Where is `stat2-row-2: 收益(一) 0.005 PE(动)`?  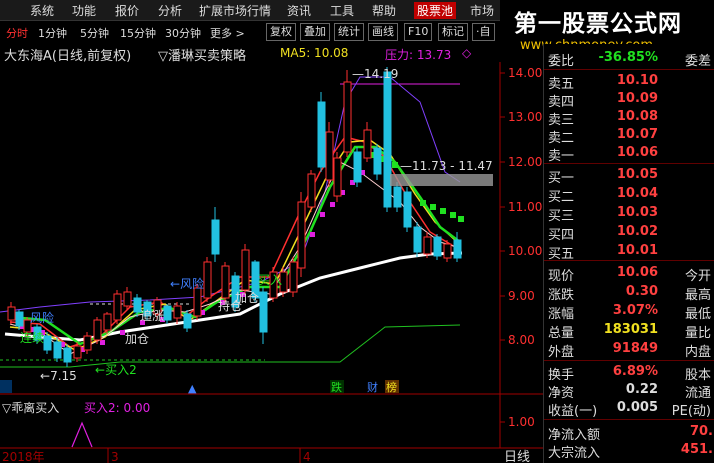 stat2-row-2: 收益(一) 0.005 PE(动) is located at coordinates (629, 409).